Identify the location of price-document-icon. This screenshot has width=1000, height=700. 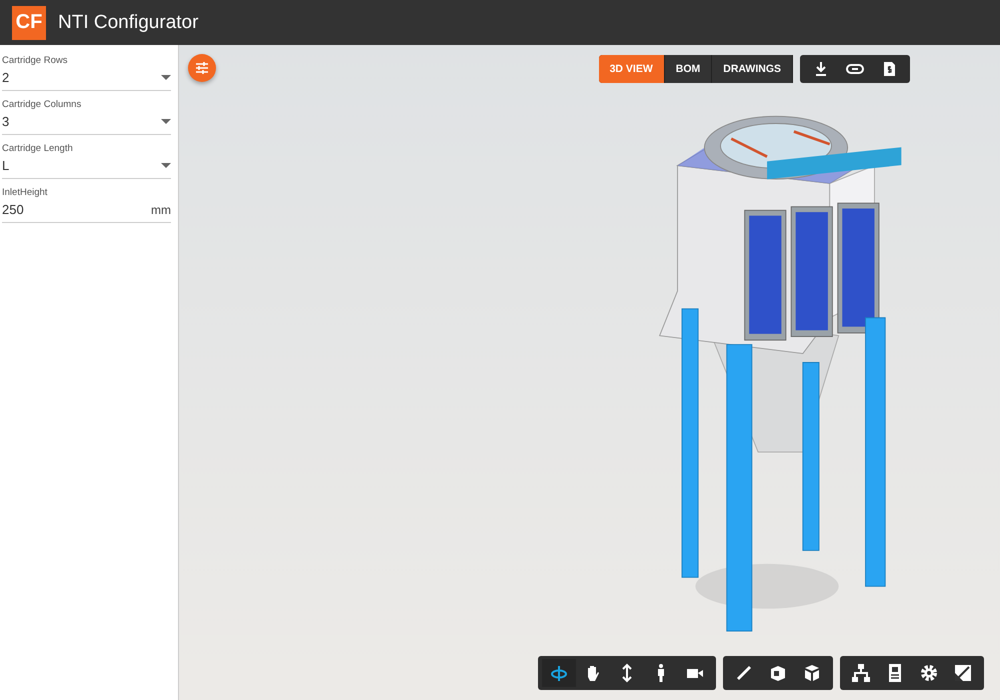
(889, 69).